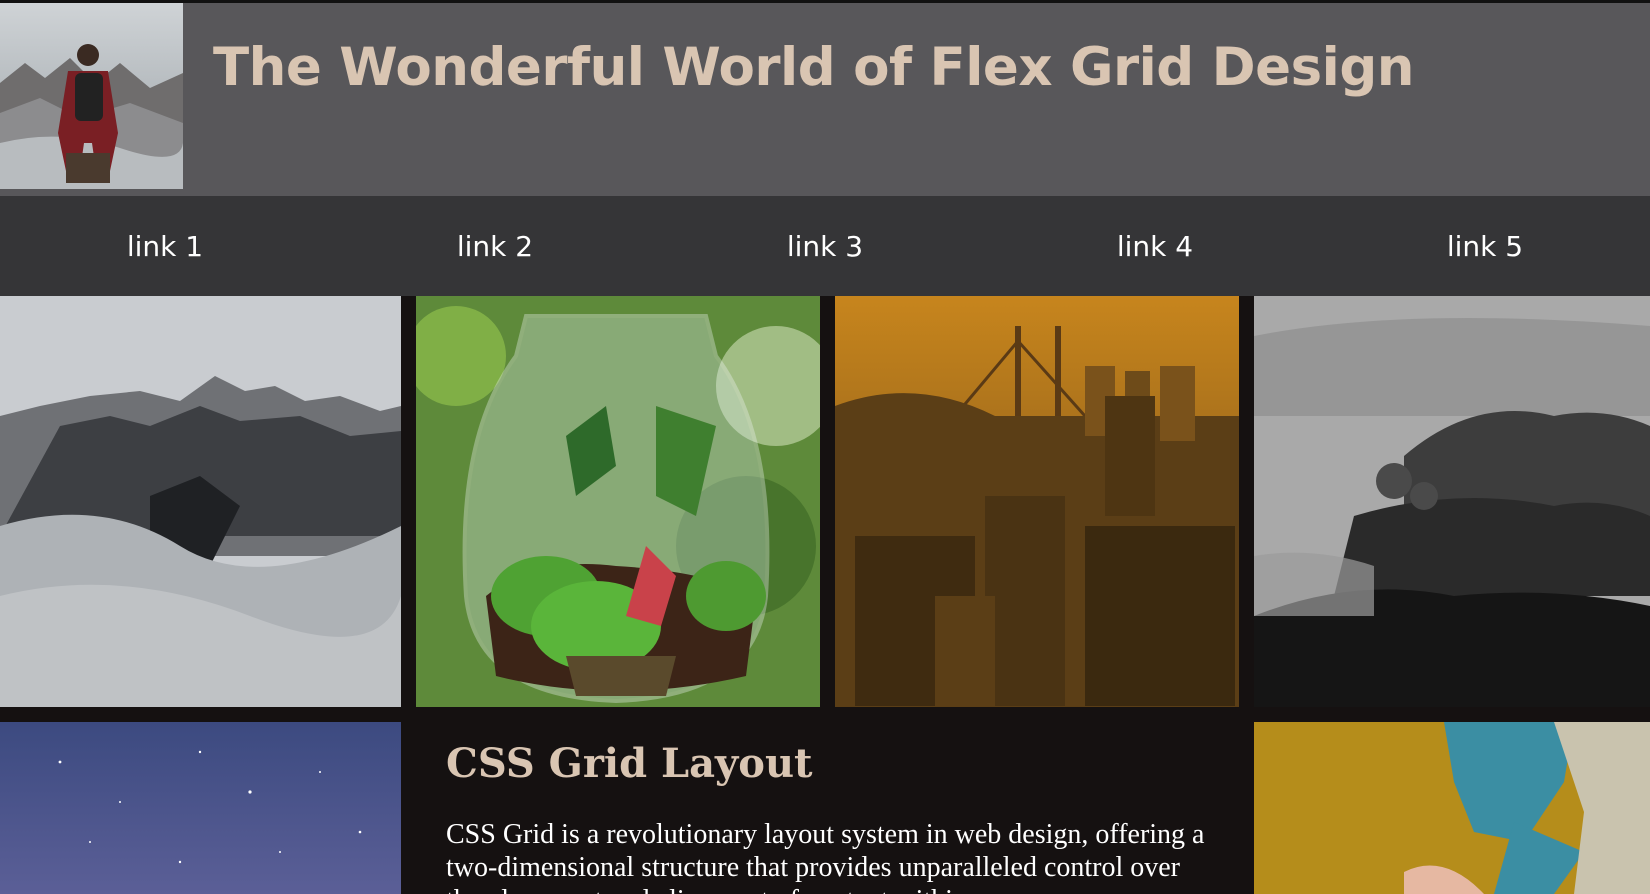  I want to click on main-nav: link 1 link 2 link 3 link 4 link 5, so click(825, 246).